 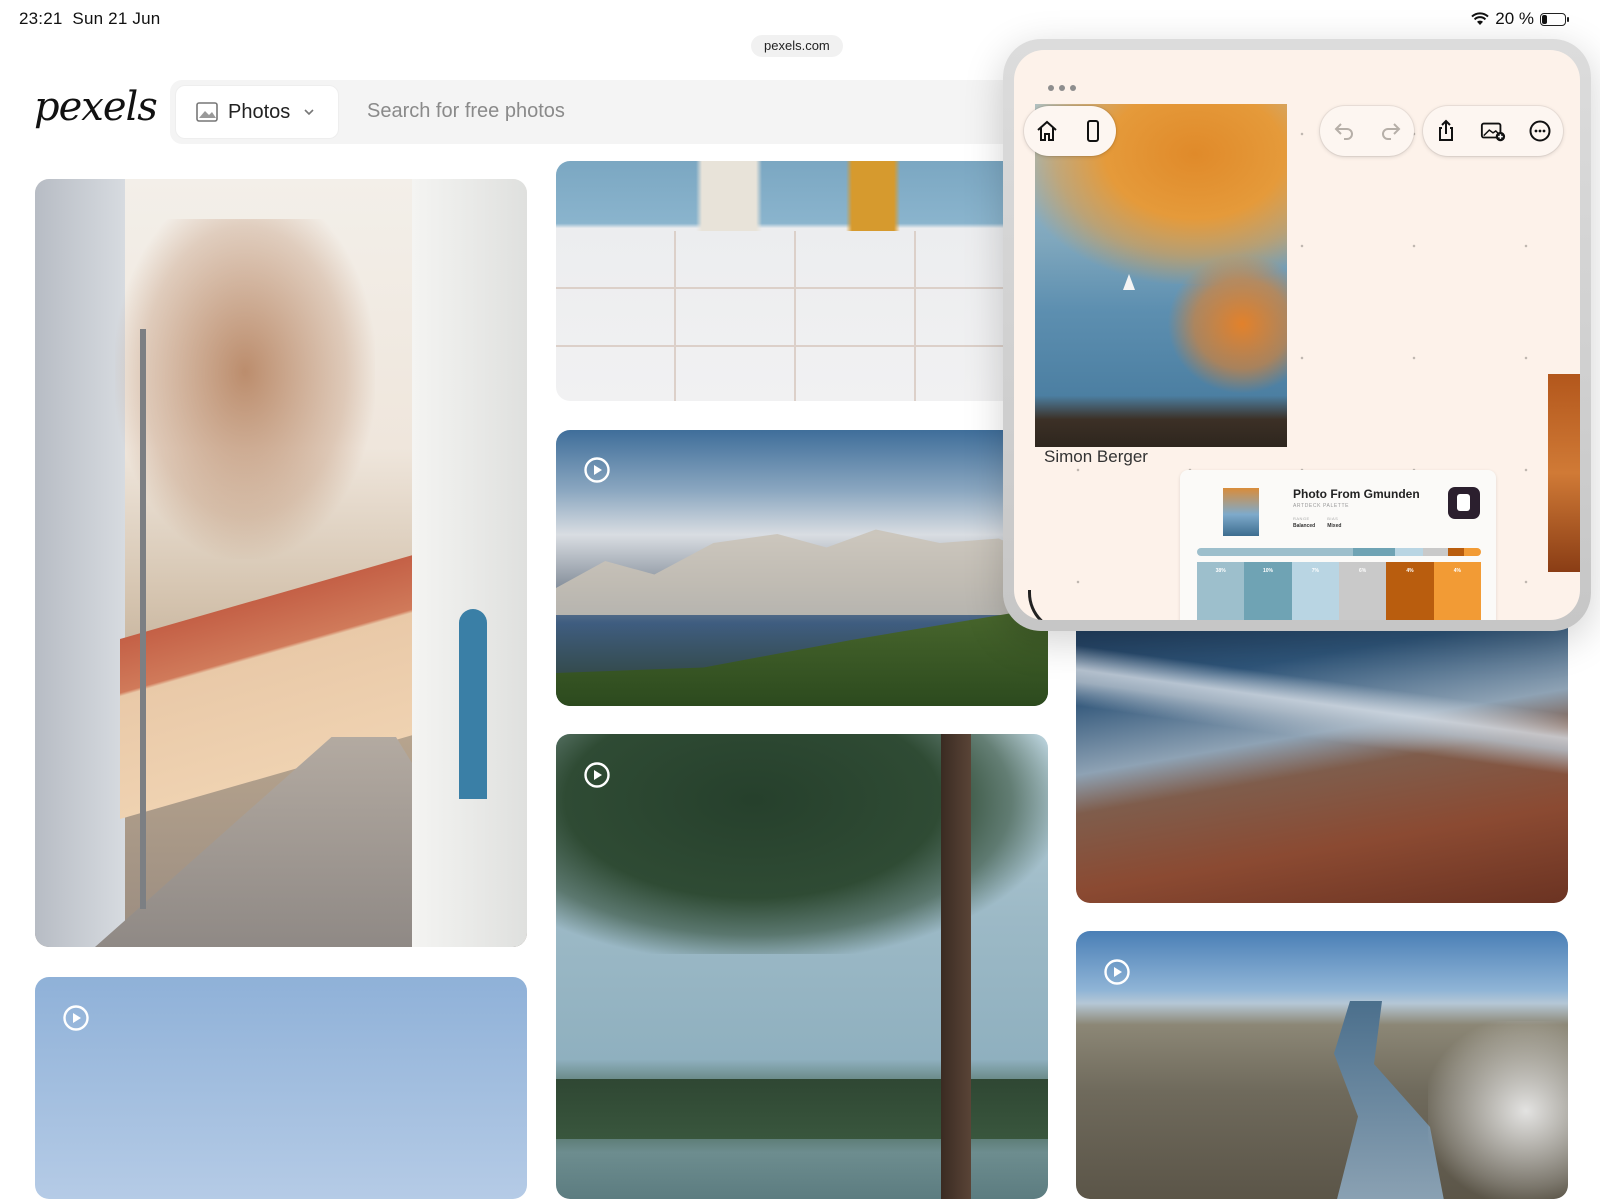 I want to click on palette-subtitle: ARTDECK PALETTE, so click(x=1321, y=506).